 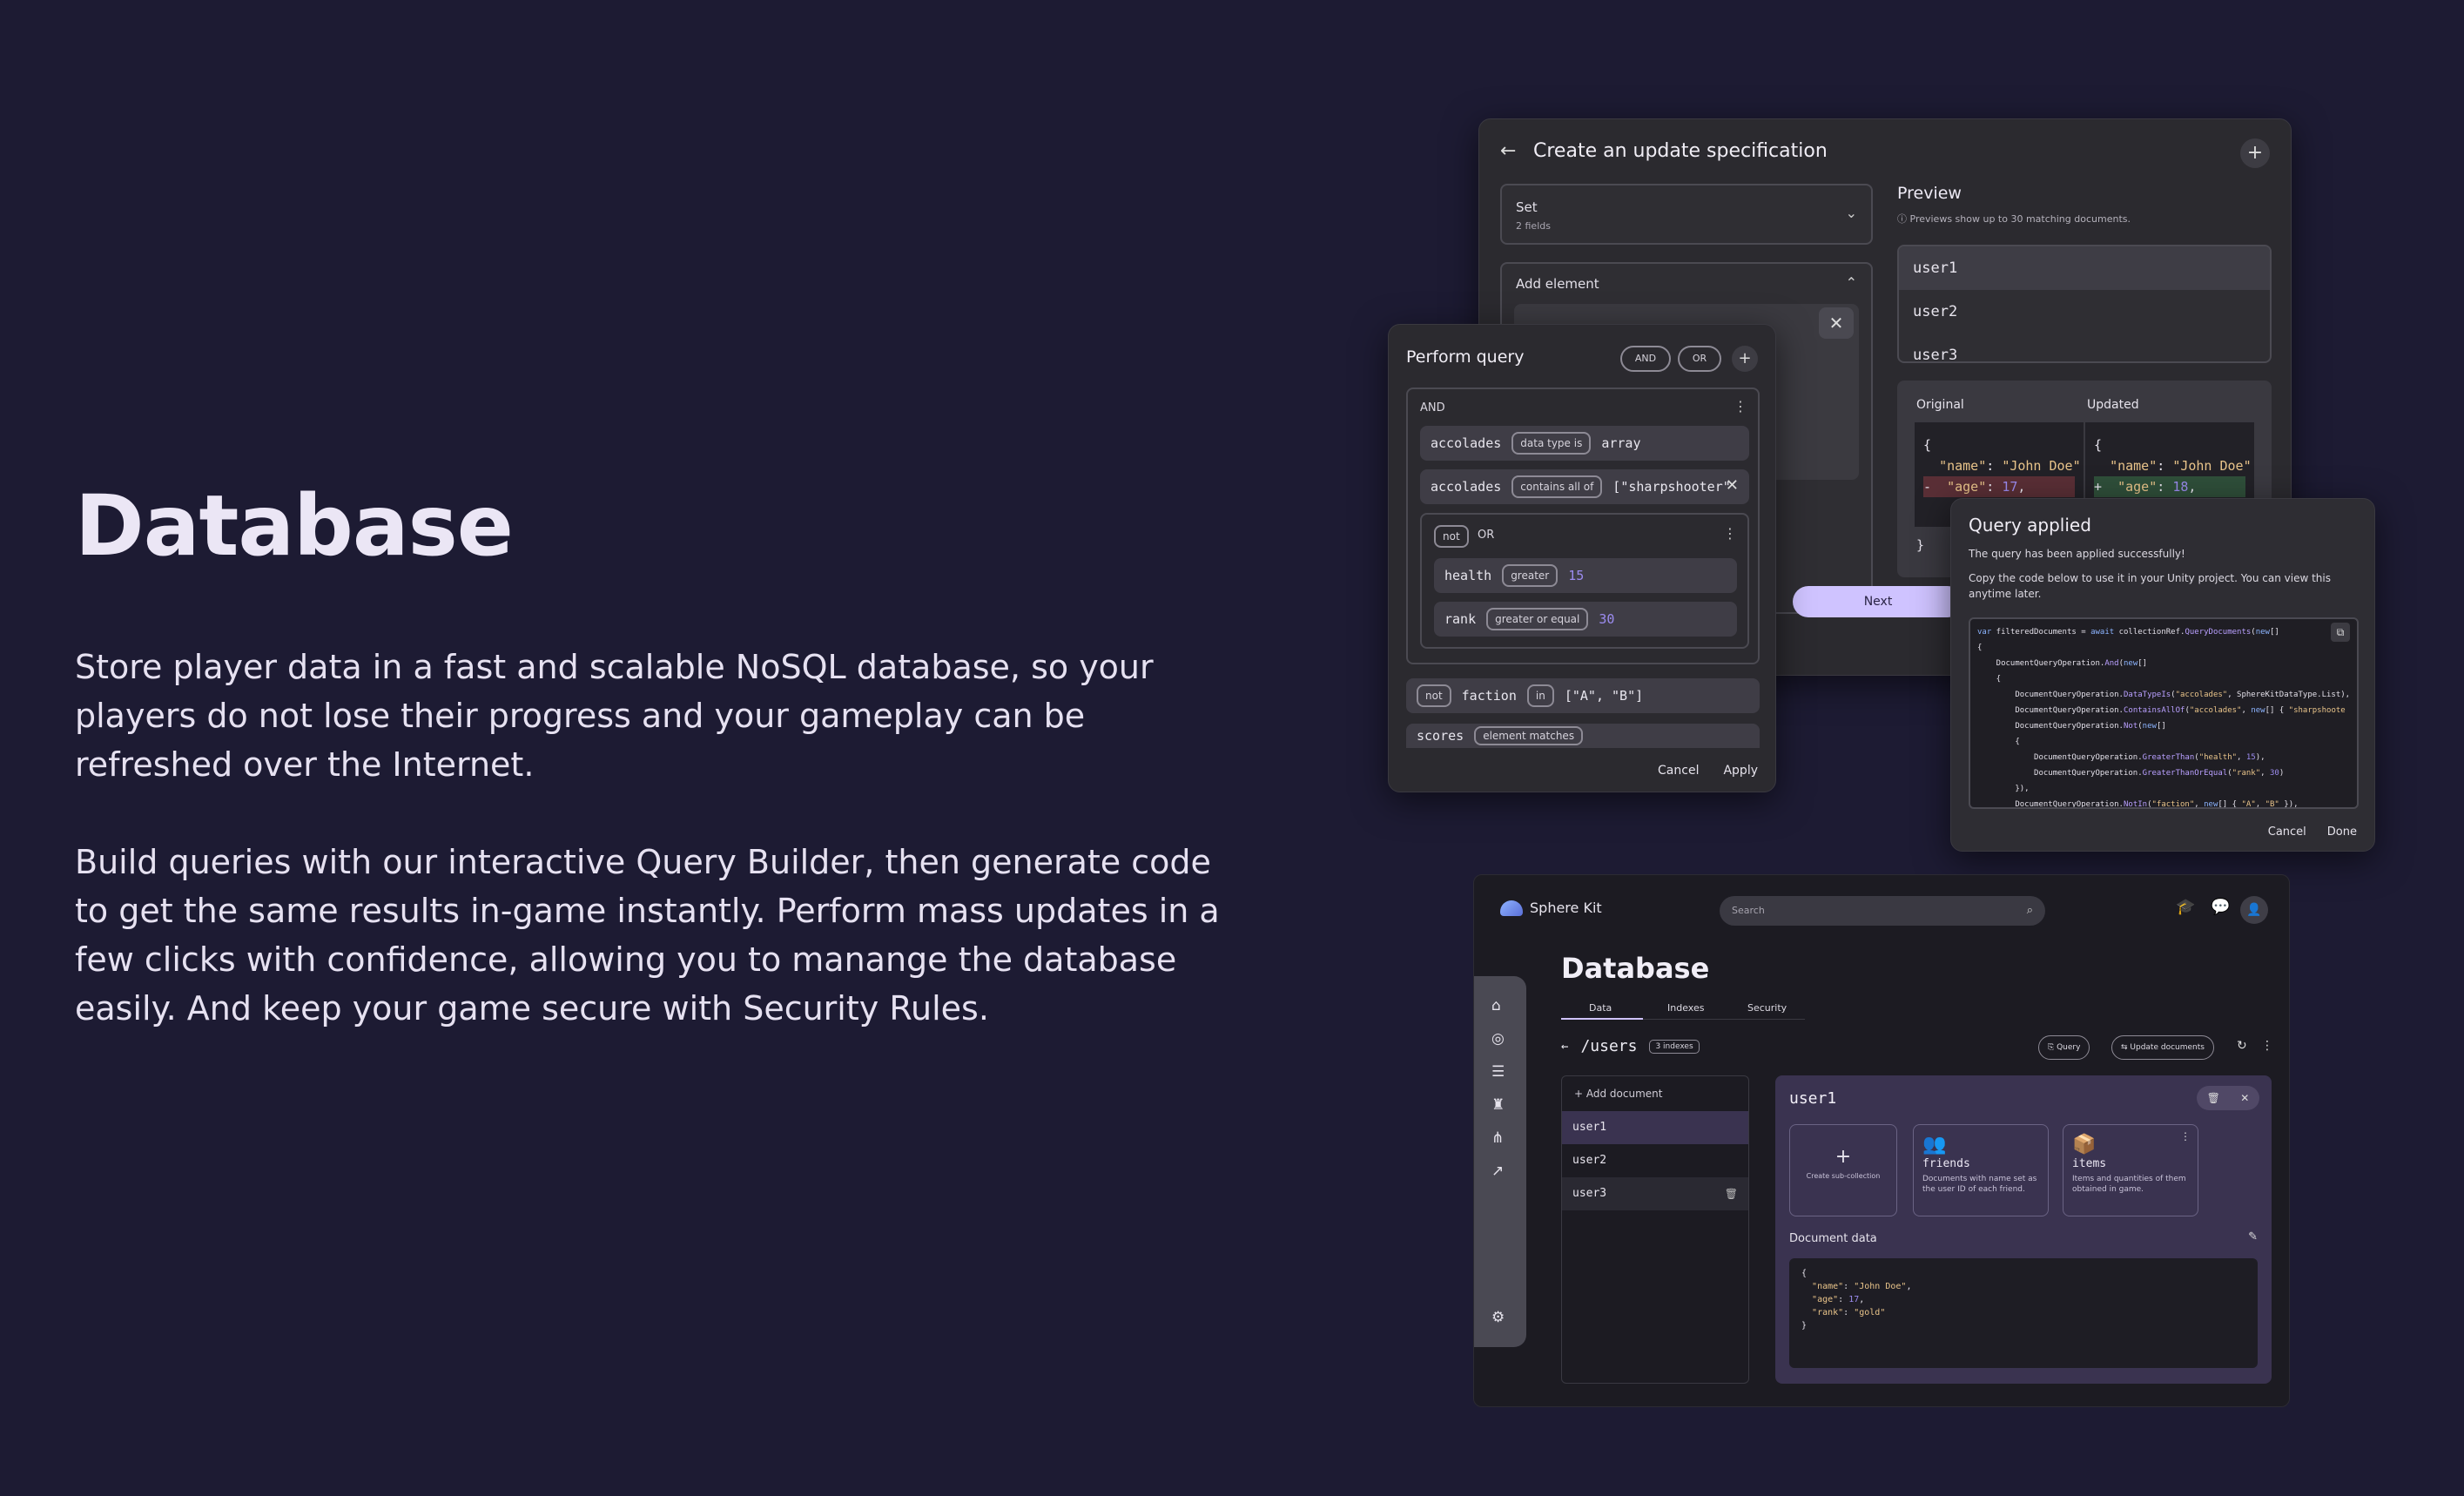 What do you see at coordinates (1680, 151) in the screenshot?
I see `spec-title: Create an update specification` at bounding box center [1680, 151].